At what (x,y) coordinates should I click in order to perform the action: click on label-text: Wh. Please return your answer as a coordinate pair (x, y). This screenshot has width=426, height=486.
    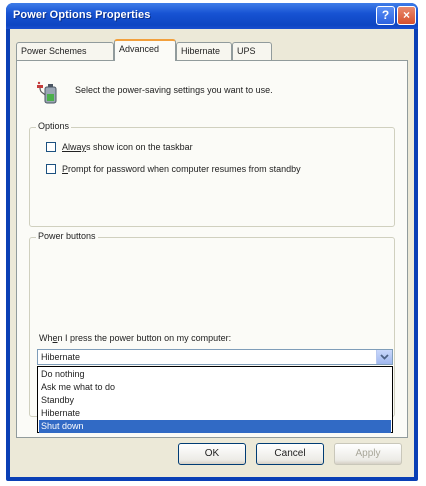
    Looking at the image, I should click on (46, 338).